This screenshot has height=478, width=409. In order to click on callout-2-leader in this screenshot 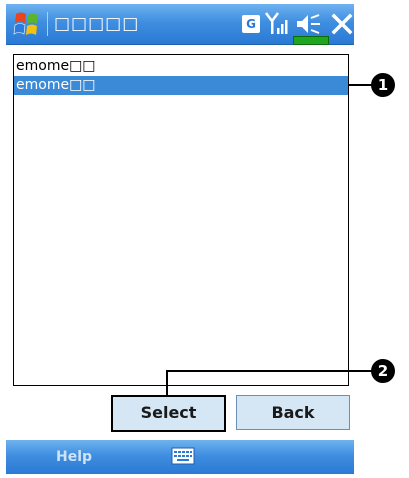, I will do `click(269, 371)`.